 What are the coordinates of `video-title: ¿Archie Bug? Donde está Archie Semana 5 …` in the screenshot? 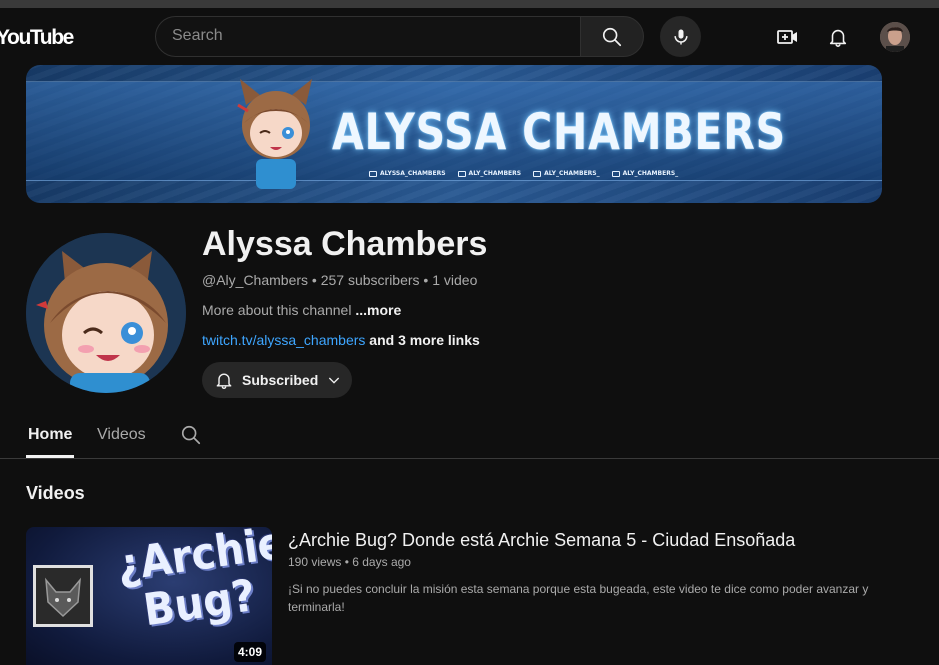 It's located at (541, 540).